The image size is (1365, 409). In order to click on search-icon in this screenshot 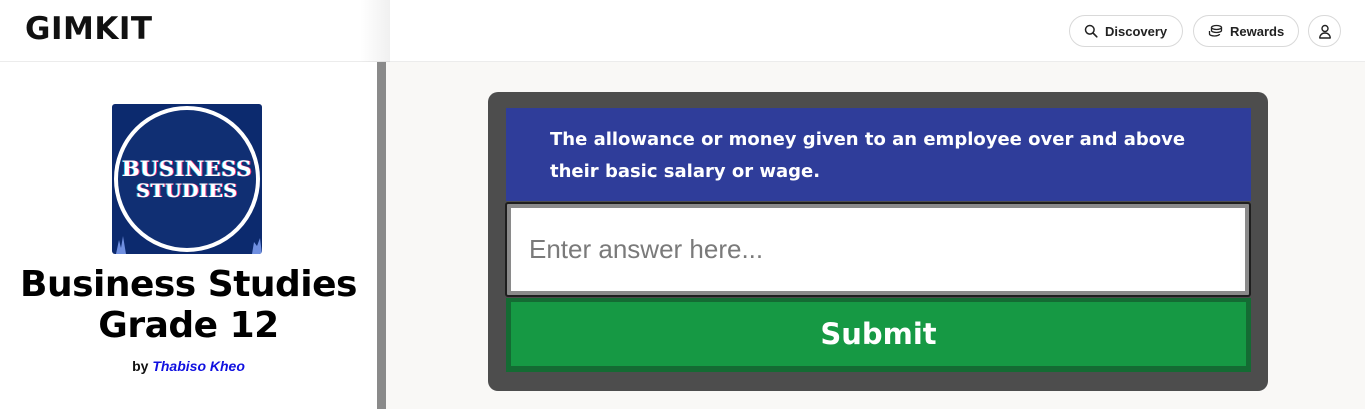, I will do `click(1091, 31)`.